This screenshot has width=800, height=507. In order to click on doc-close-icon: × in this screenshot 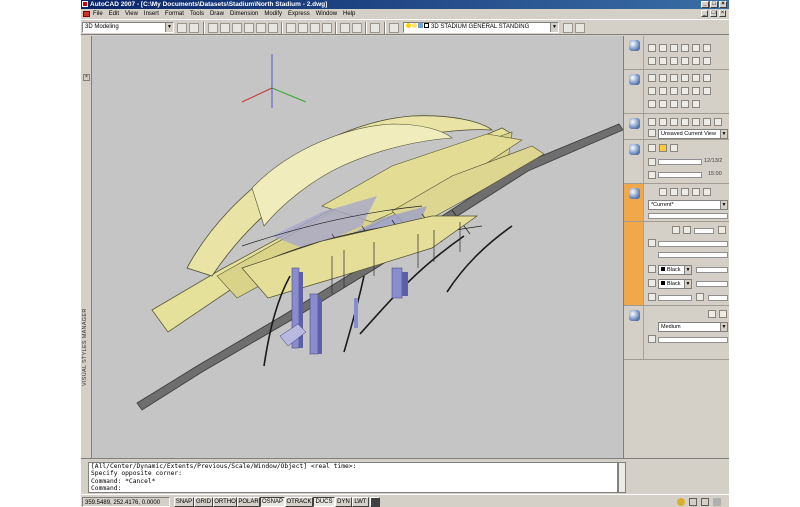, I will do `click(722, 13)`.